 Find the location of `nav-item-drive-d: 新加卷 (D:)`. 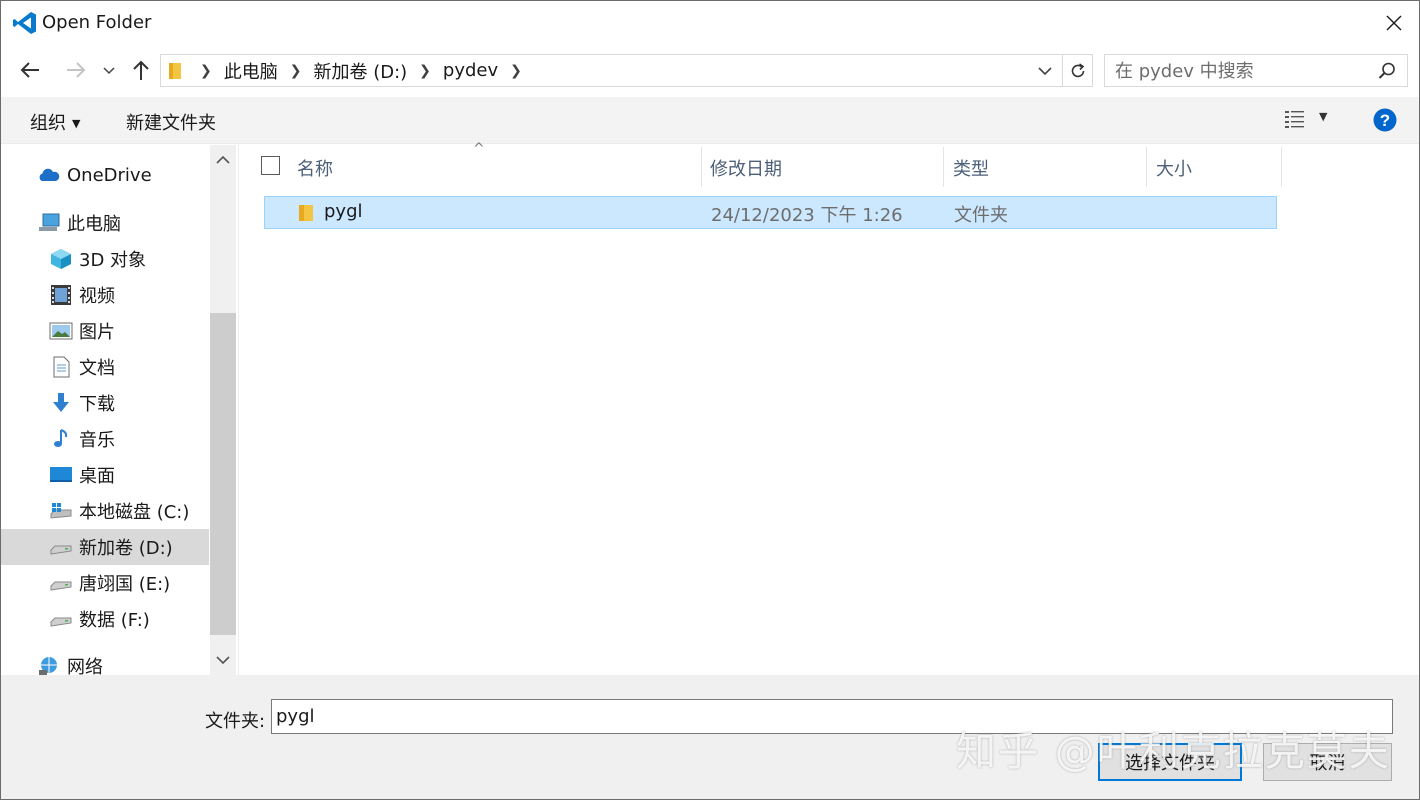

nav-item-drive-d: 新加卷 (D:) is located at coordinates (105, 547).